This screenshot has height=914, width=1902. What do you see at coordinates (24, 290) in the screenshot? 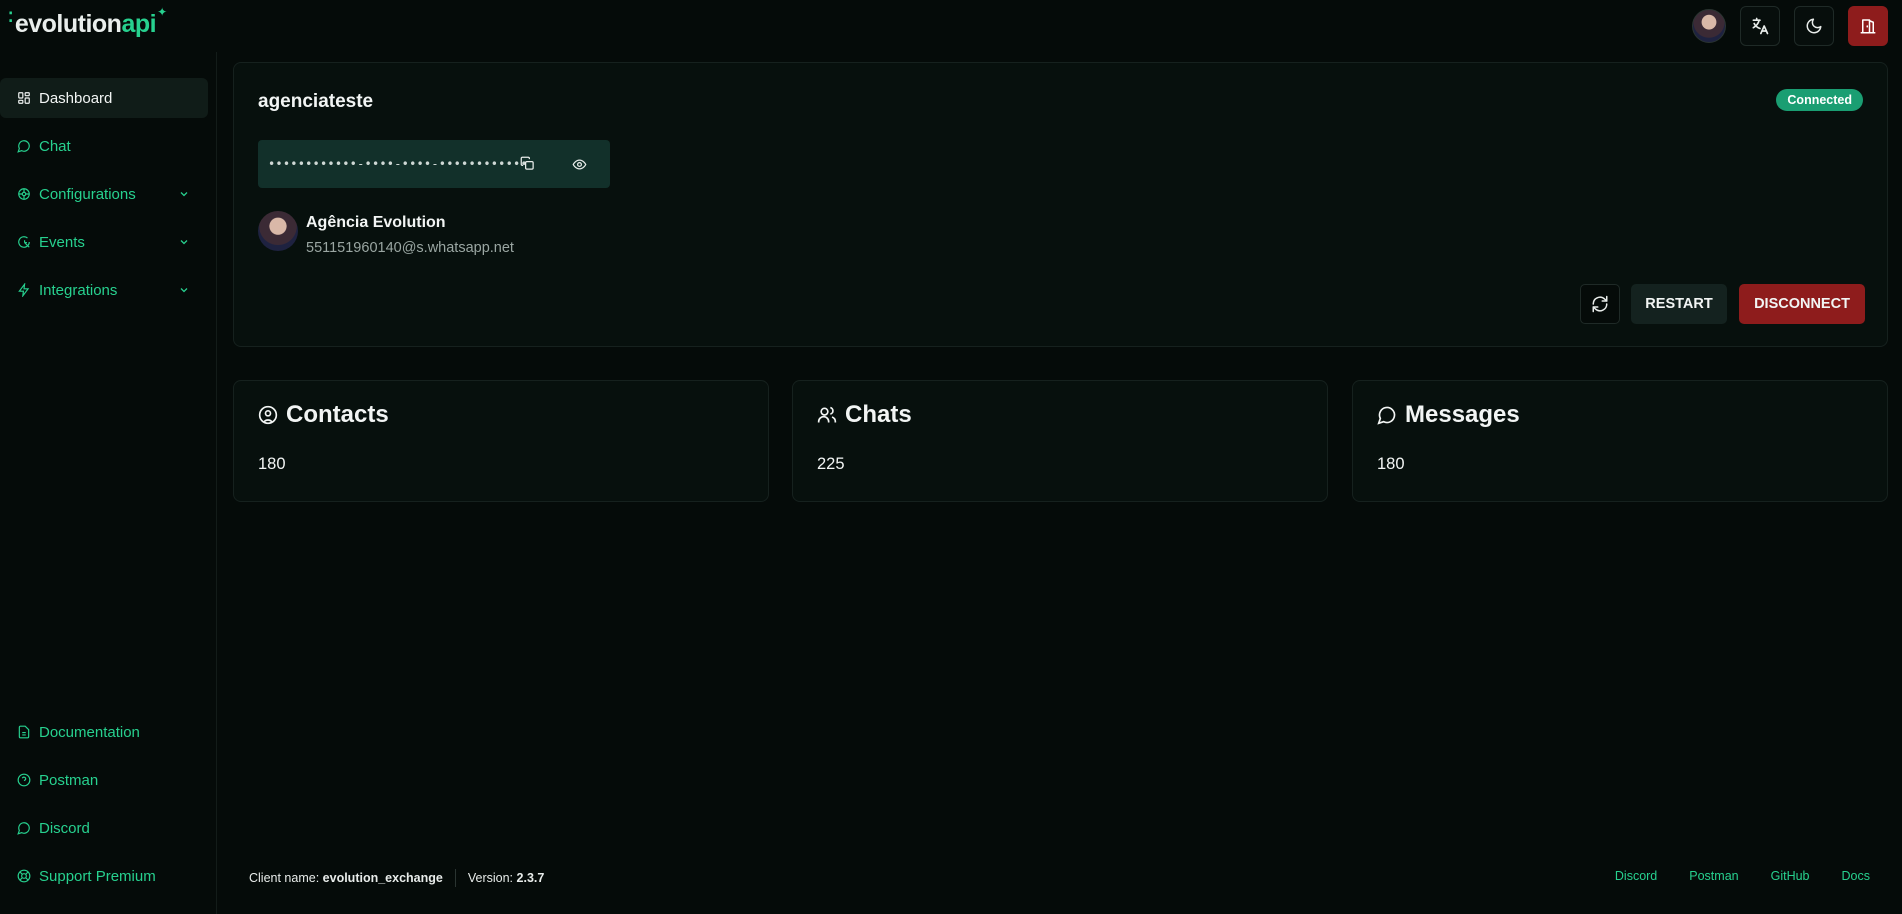
I see `bolt-icon` at bounding box center [24, 290].